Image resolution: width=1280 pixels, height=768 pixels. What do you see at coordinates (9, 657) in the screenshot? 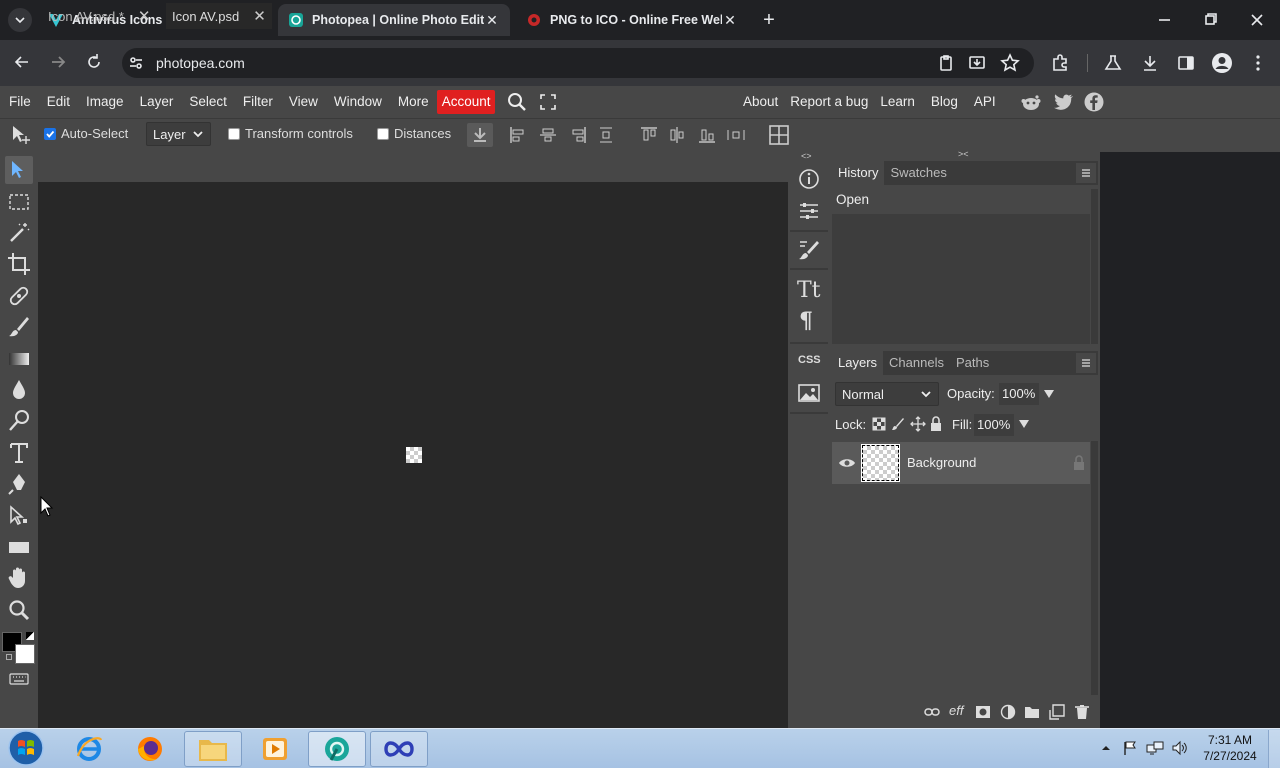
I see `default-colors-icon` at bounding box center [9, 657].